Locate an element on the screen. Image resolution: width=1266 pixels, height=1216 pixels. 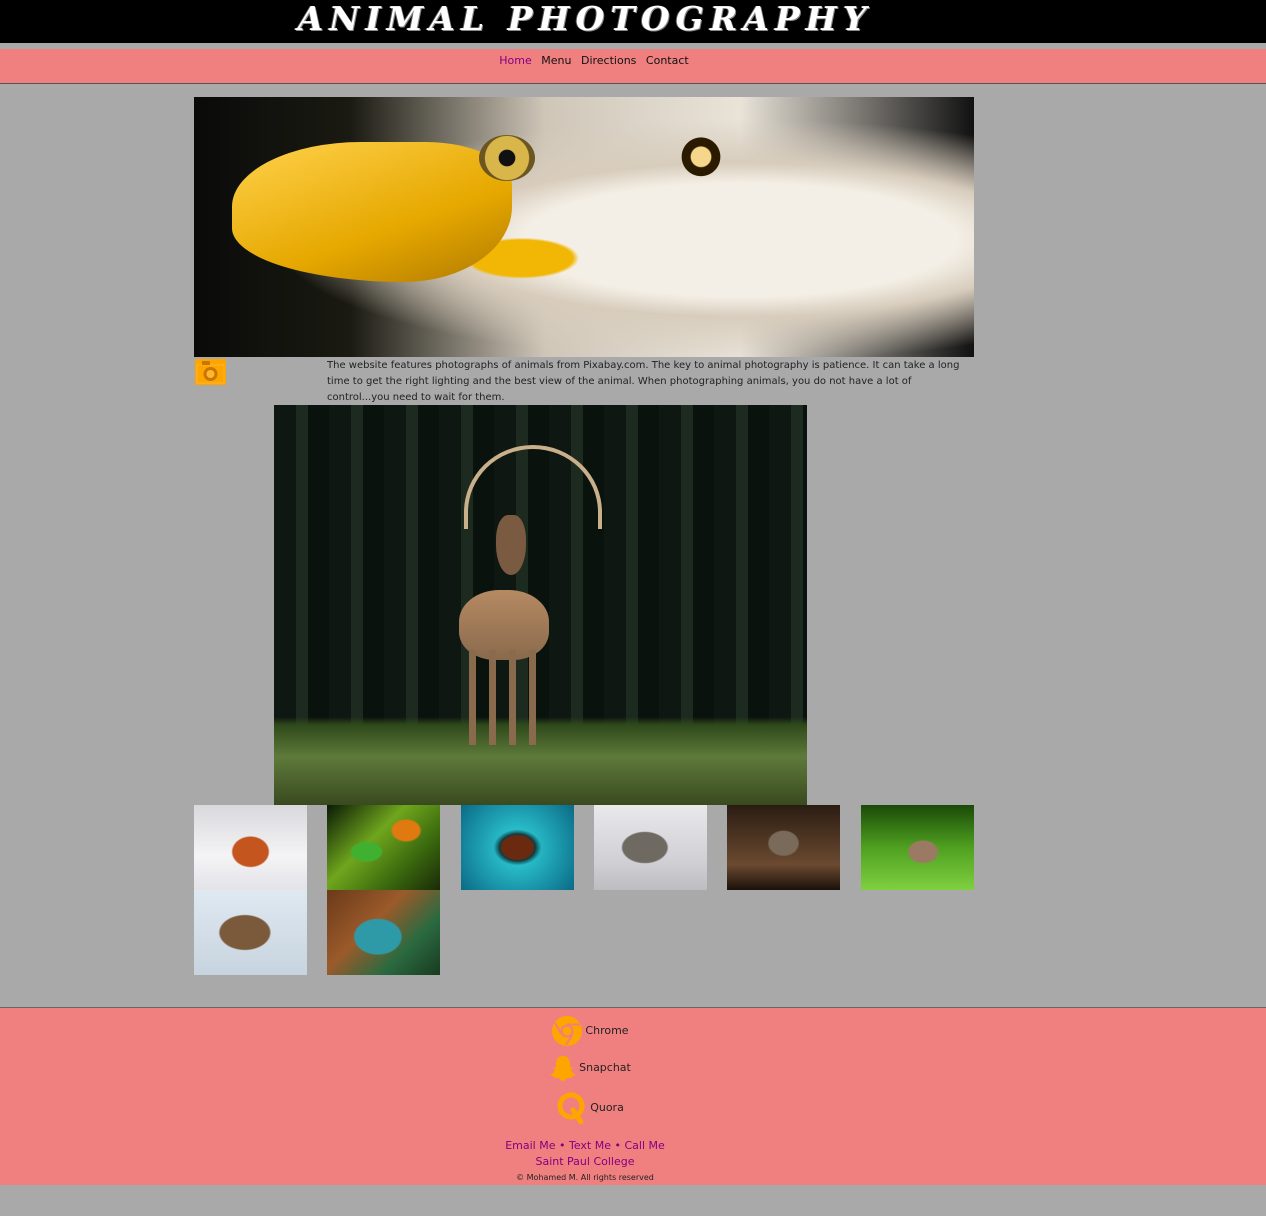
featured-image-deer is located at coordinates (540, 605).